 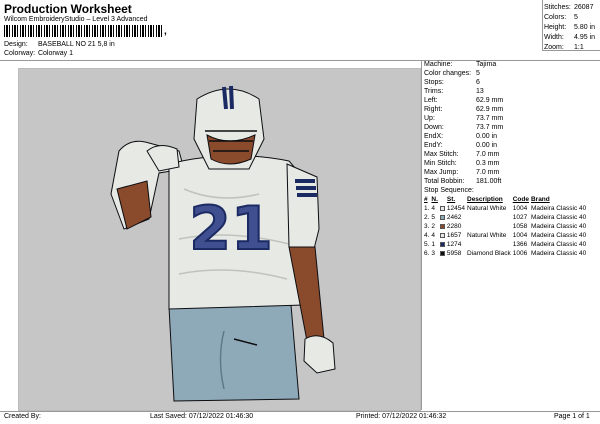 I want to click on created-by: Created By:, so click(x=22, y=416).